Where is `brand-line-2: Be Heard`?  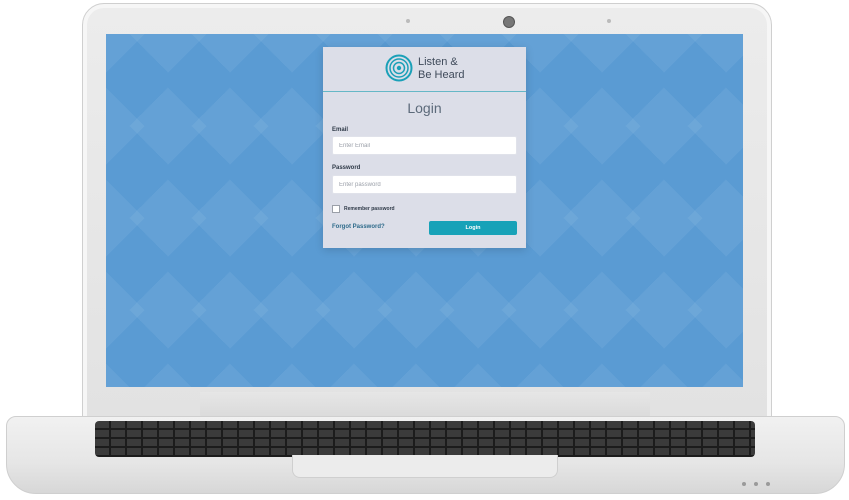 brand-line-2: Be Heard is located at coordinates (441, 75).